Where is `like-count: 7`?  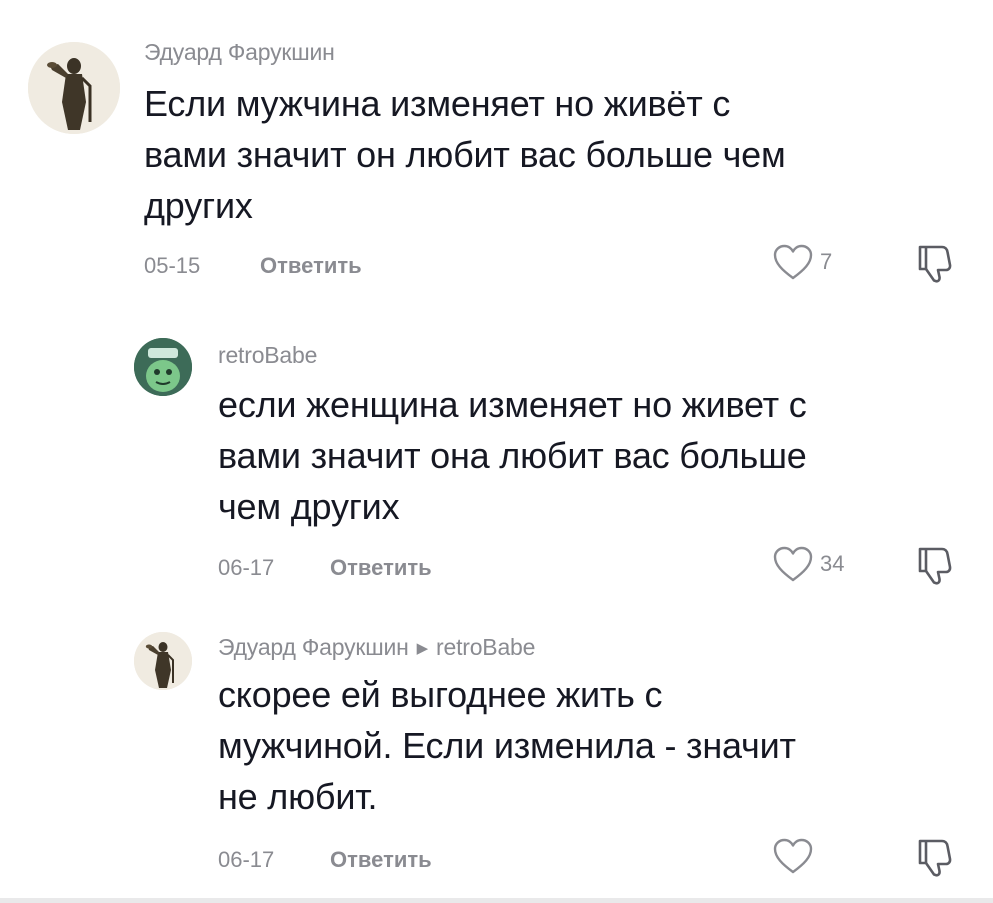
like-count: 7 is located at coordinates (826, 261).